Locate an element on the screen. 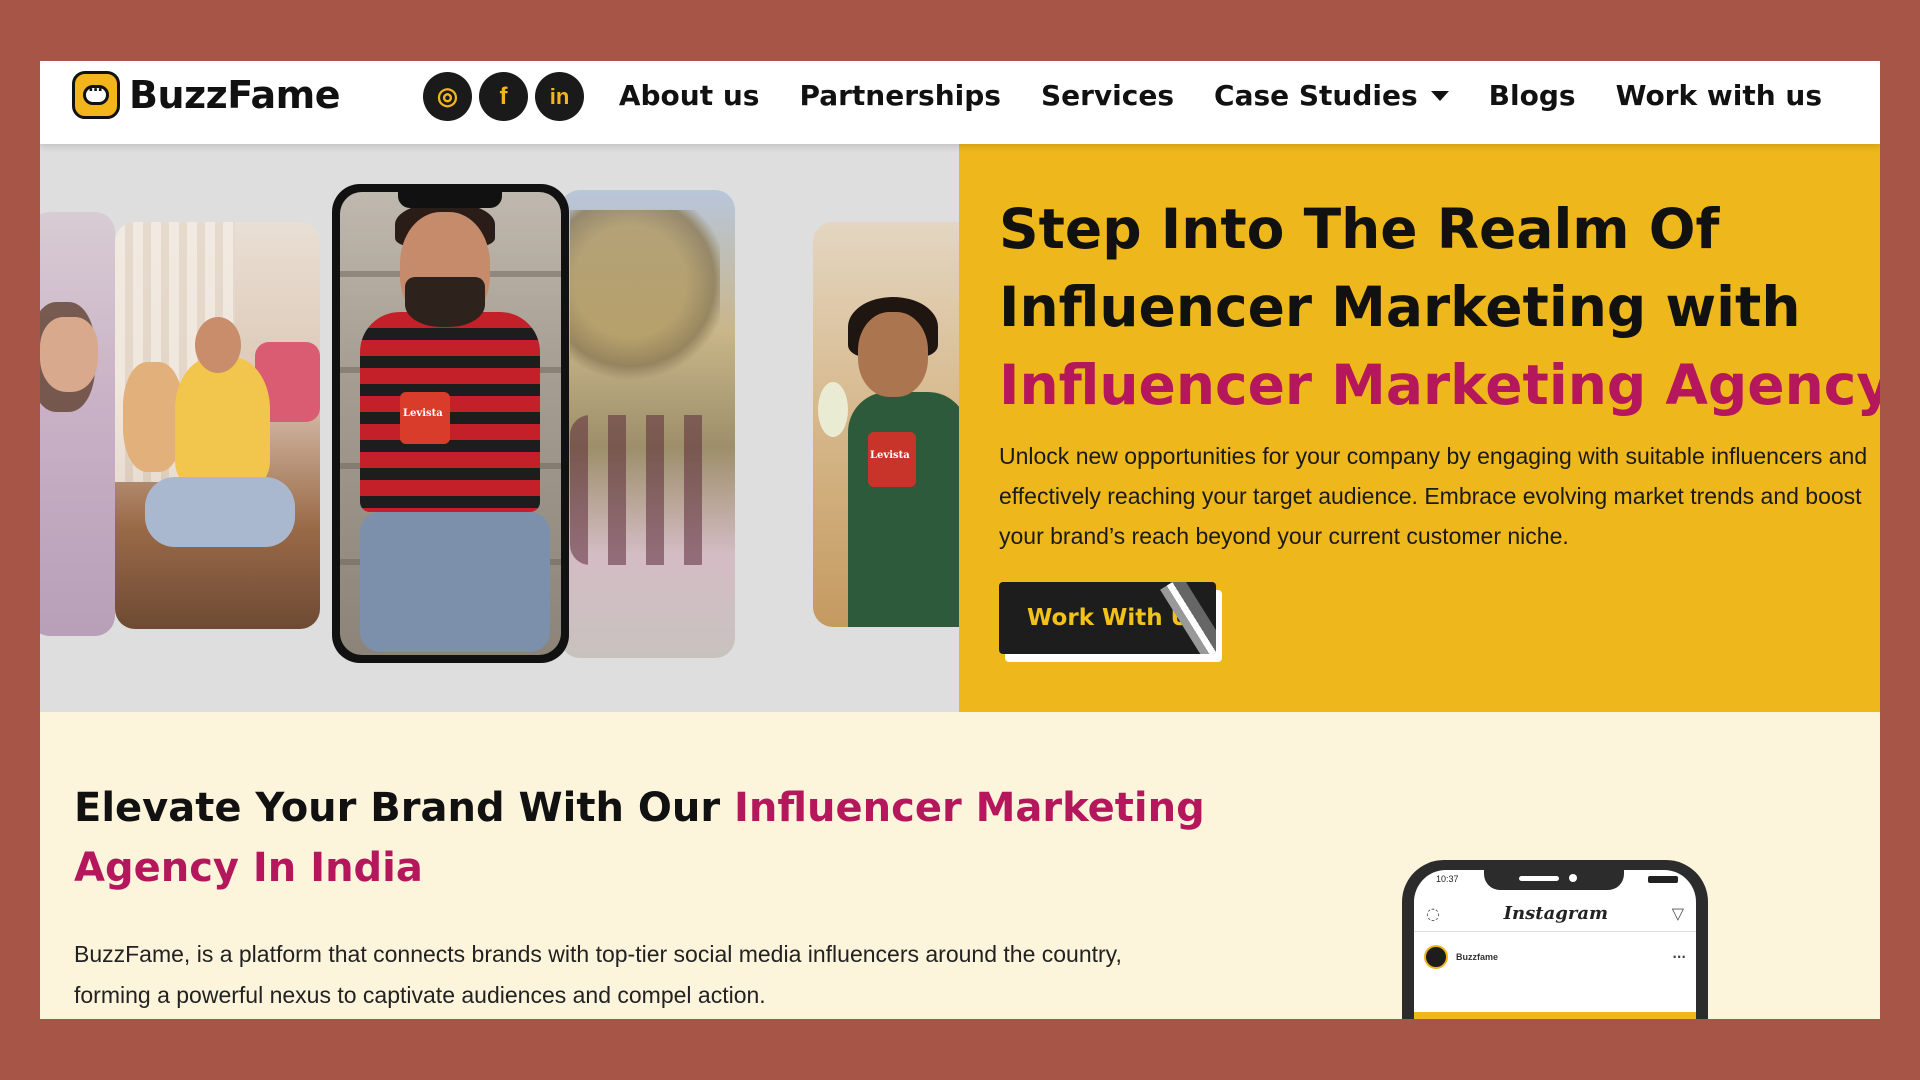 The height and width of the screenshot is (1080, 1920). phone-time: 10:37 is located at coordinates (1447, 879).